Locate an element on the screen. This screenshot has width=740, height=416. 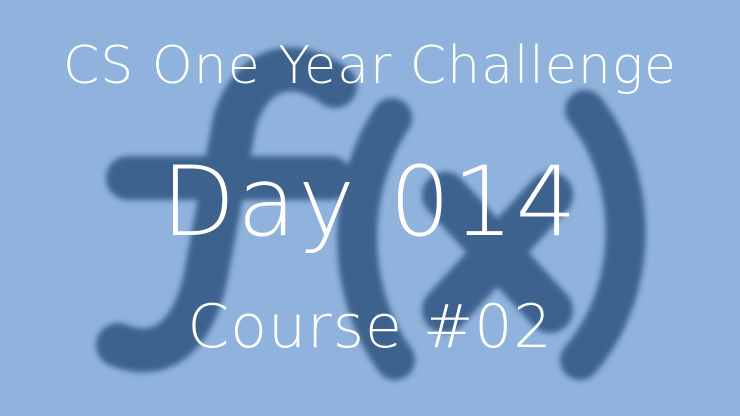
course-label: Course #02 is located at coordinates (370, 327).